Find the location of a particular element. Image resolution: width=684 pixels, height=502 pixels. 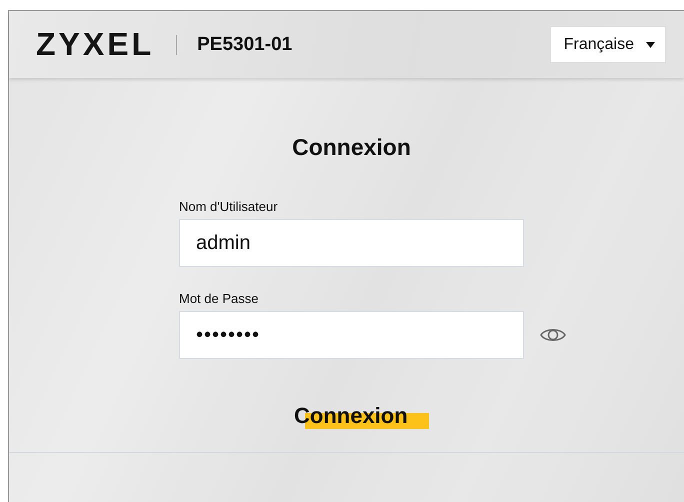

field-label: Mot de Passe is located at coordinates (219, 298).